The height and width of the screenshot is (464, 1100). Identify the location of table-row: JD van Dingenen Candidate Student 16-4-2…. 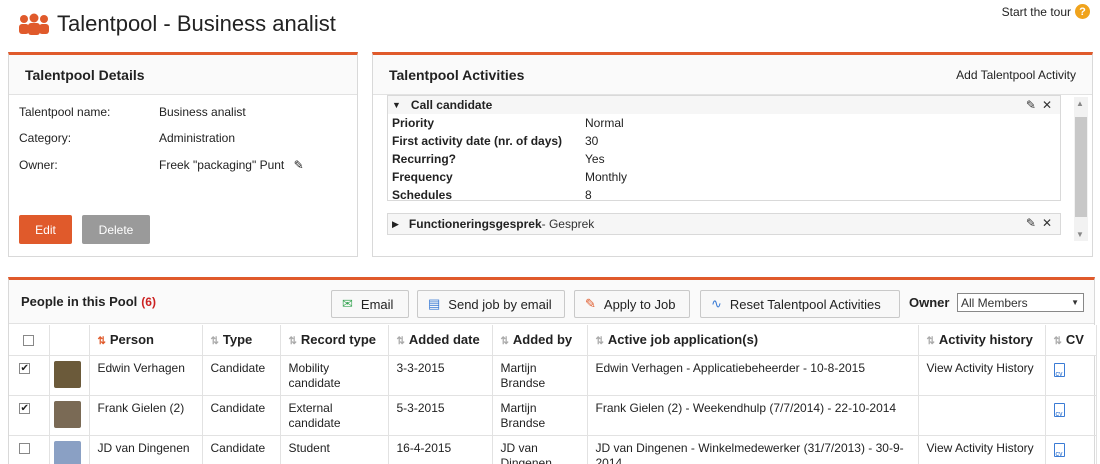
(553, 449).